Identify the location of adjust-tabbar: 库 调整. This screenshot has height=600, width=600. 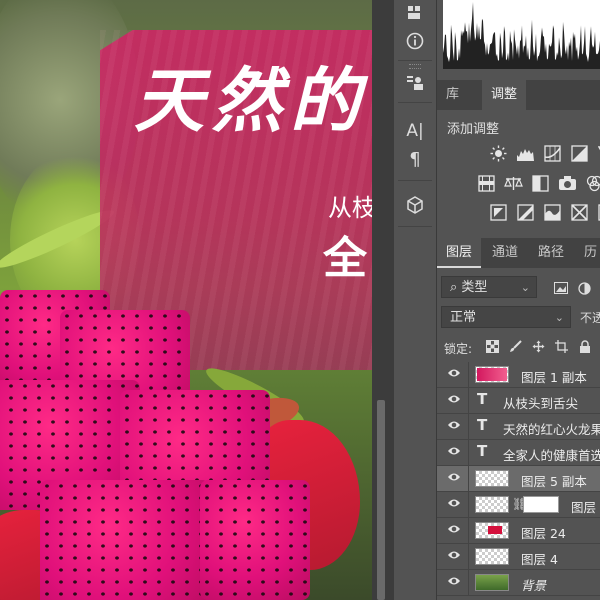
(518, 95).